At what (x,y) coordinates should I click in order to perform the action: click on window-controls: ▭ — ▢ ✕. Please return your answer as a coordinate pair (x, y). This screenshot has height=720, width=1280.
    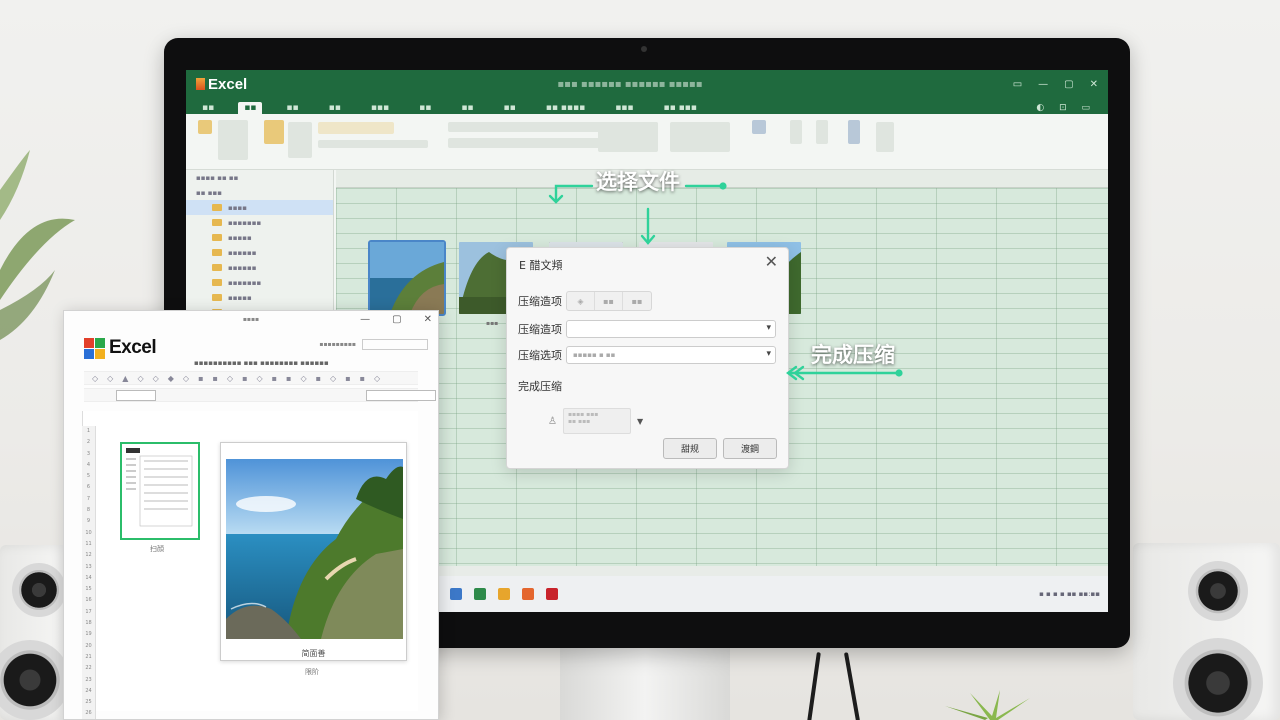
    Looking at the image, I should click on (1055, 84).